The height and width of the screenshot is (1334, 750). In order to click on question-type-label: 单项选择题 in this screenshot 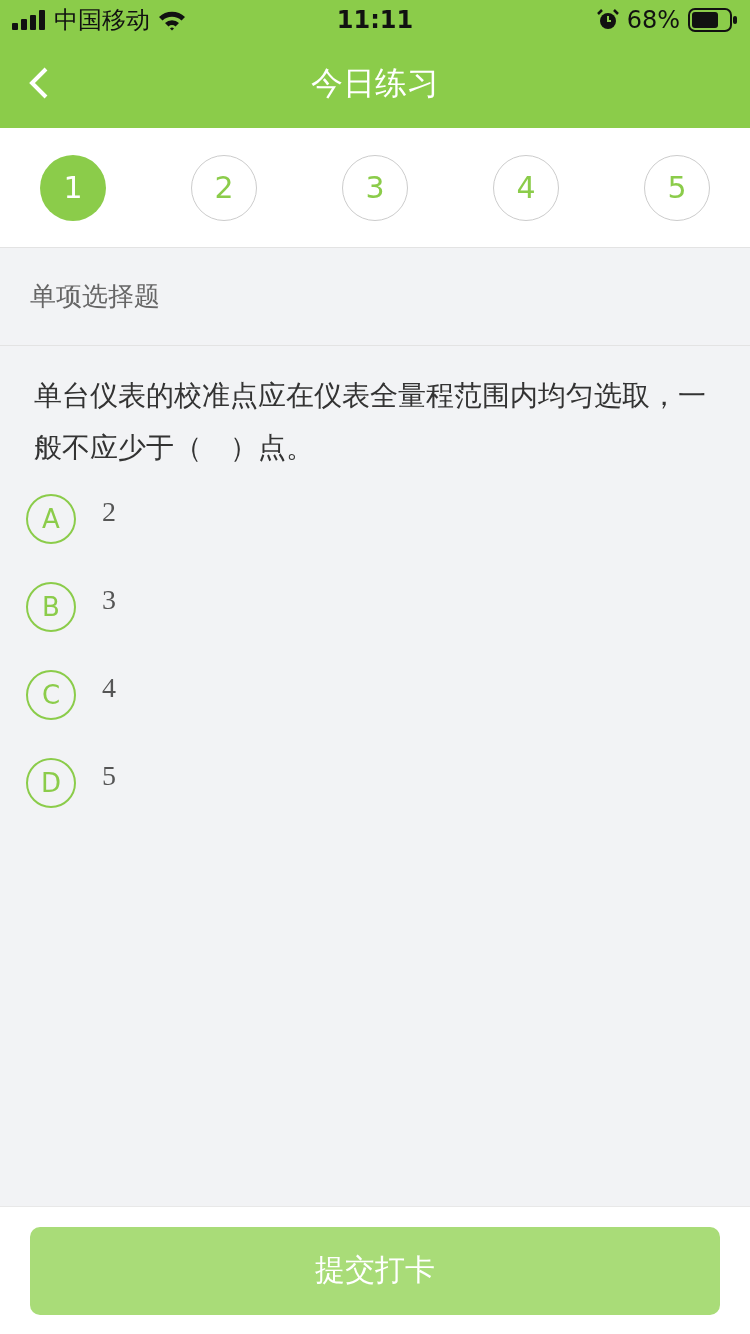, I will do `click(375, 297)`.